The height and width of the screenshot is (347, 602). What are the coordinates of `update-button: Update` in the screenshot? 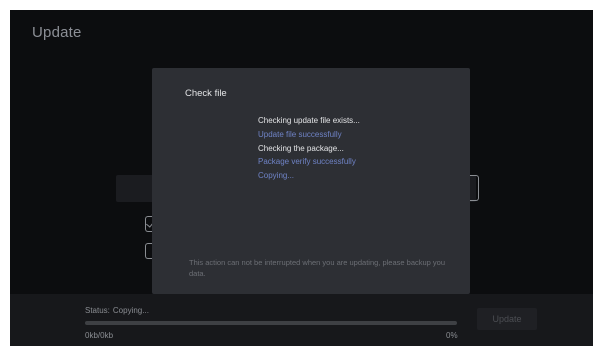 It's located at (507, 319).